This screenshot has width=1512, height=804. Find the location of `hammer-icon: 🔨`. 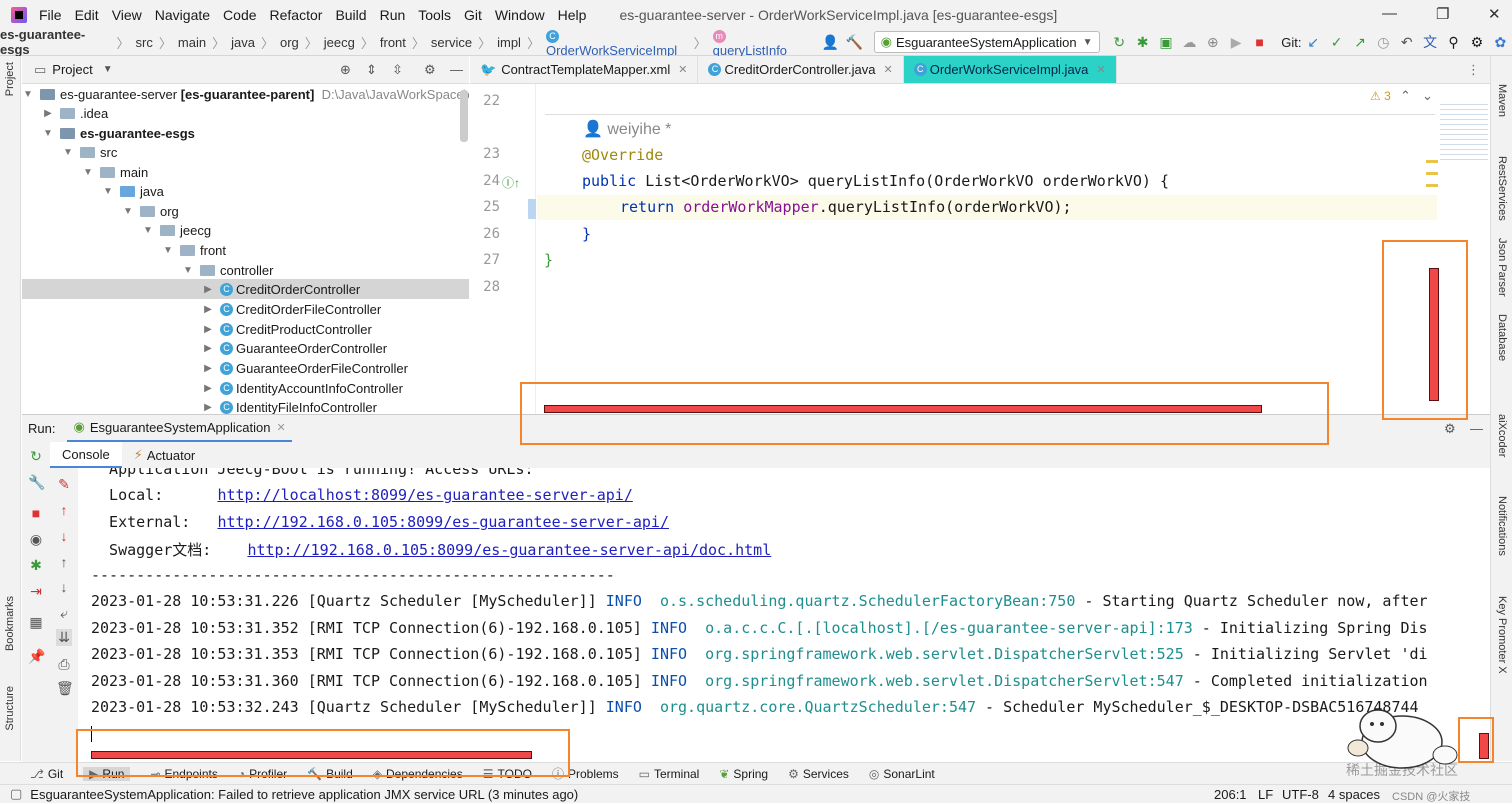

hammer-icon: 🔨 is located at coordinates (854, 42).